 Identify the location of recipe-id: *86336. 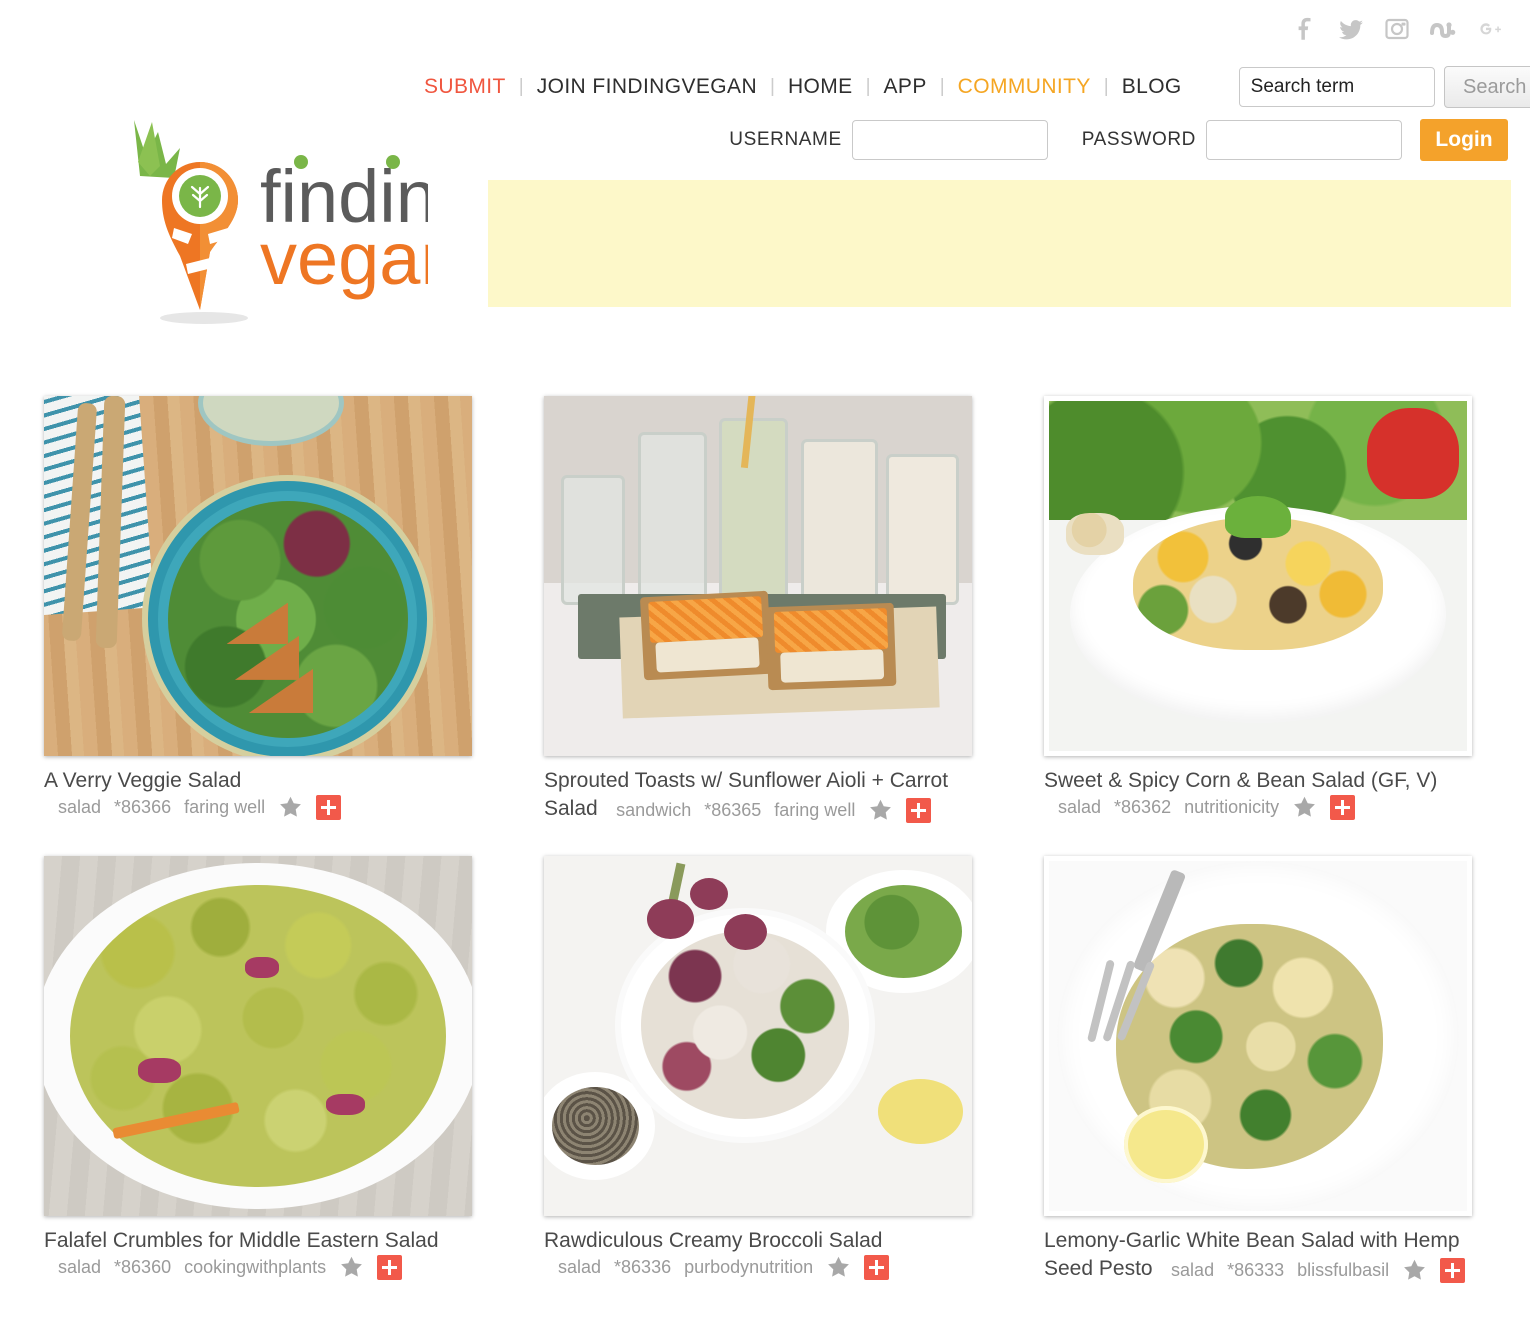
(643, 1266).